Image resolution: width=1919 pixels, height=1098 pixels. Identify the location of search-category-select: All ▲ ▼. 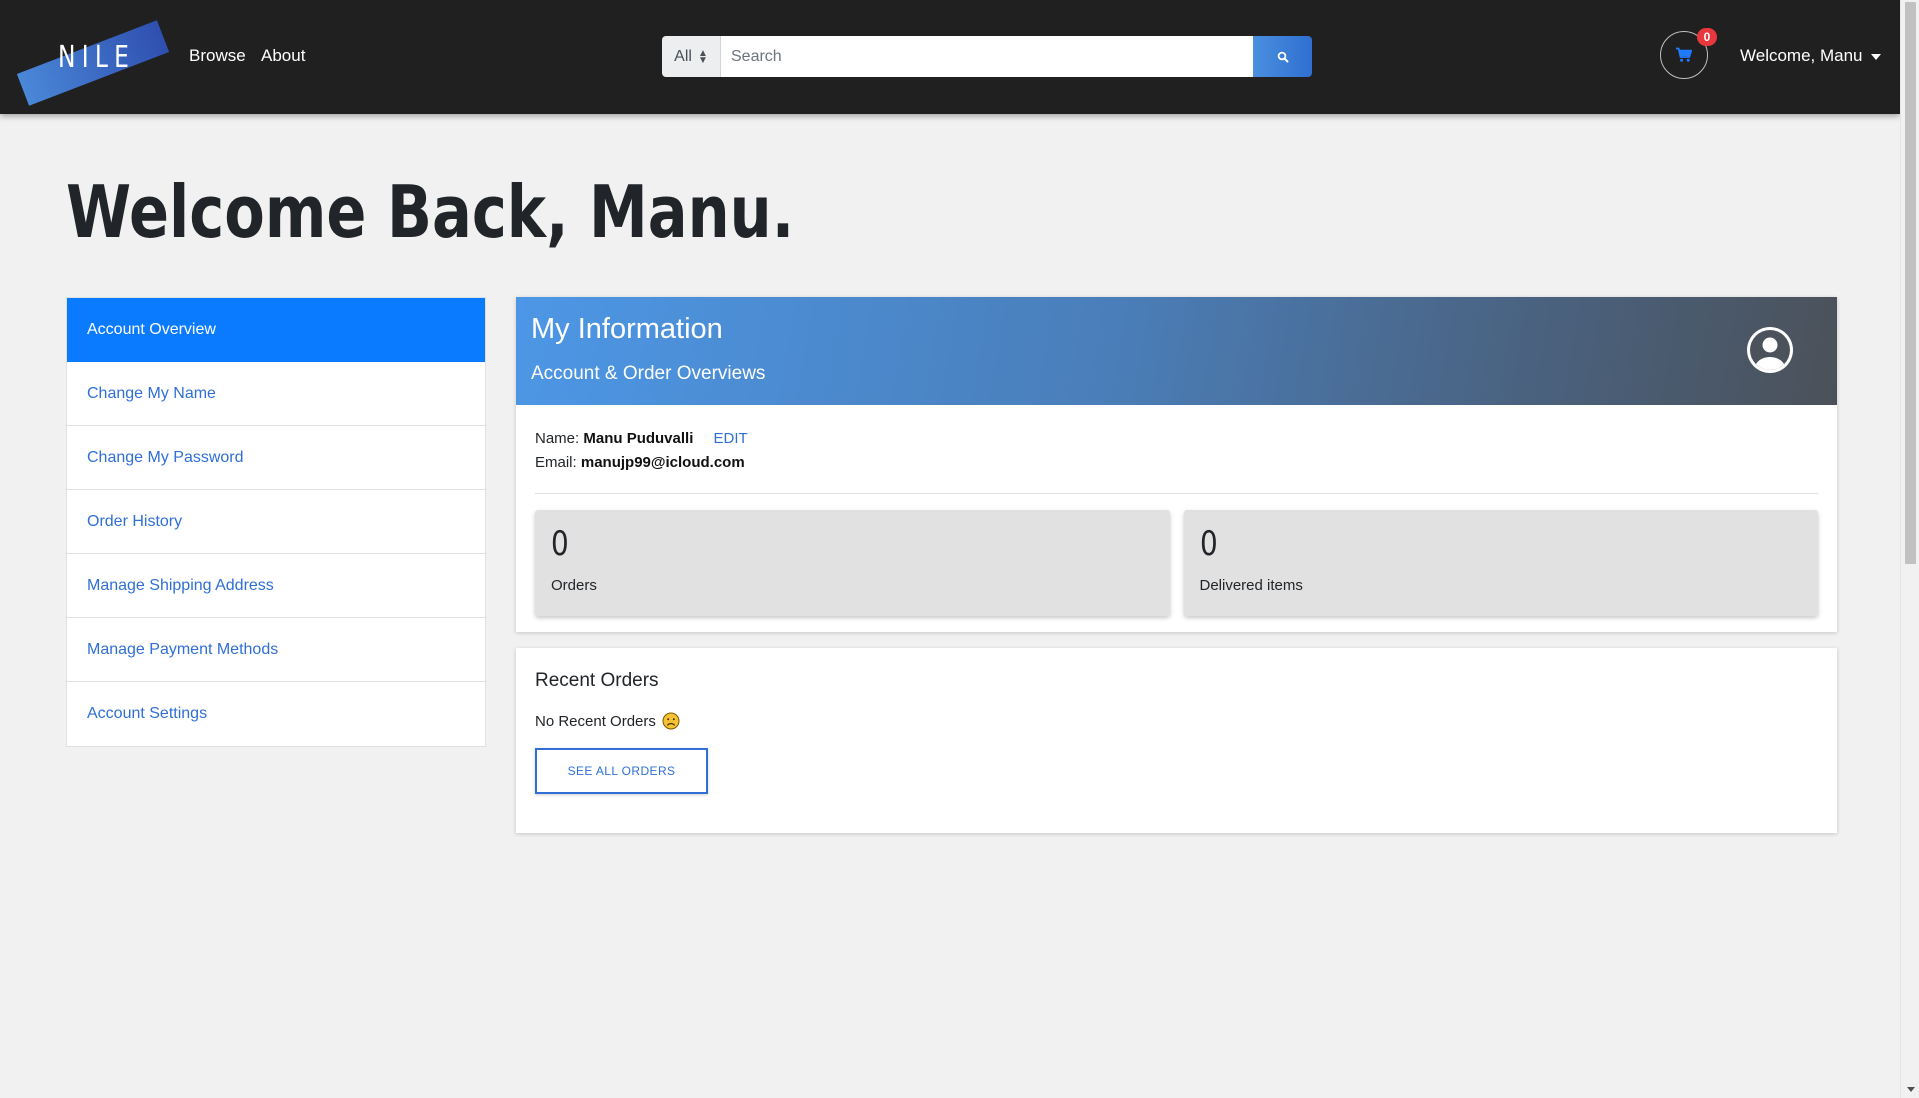
(691, 56).